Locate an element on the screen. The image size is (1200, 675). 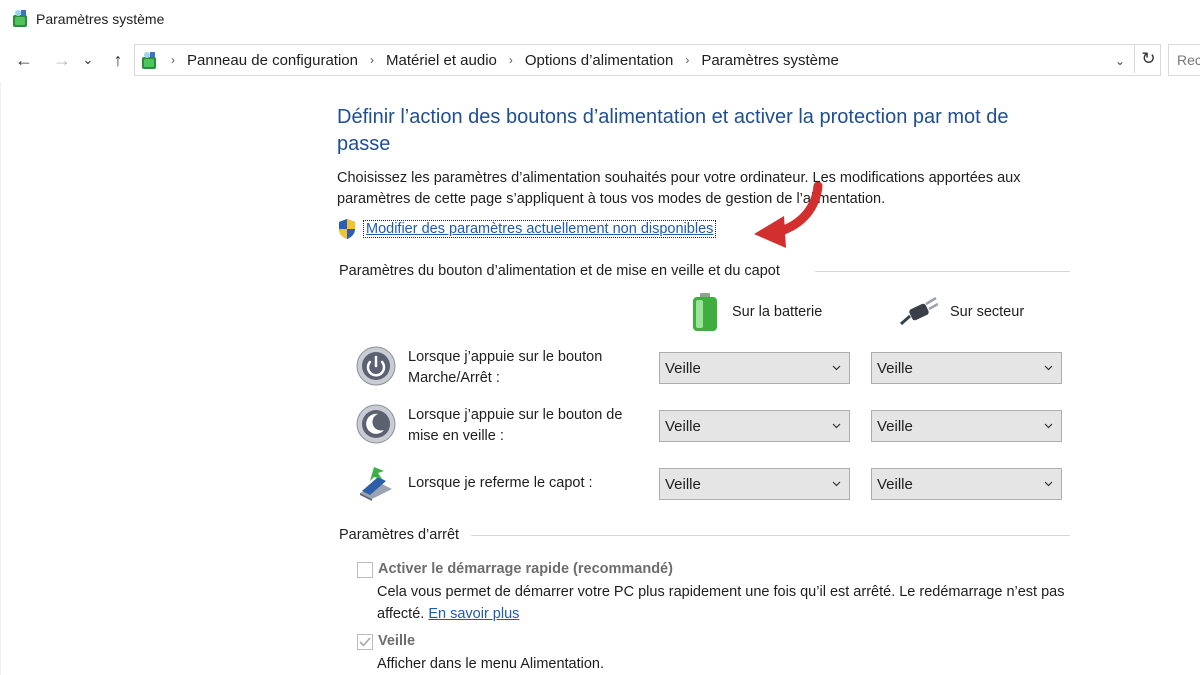
title-bar: Paramètres système is located at coordinates (600, 19).